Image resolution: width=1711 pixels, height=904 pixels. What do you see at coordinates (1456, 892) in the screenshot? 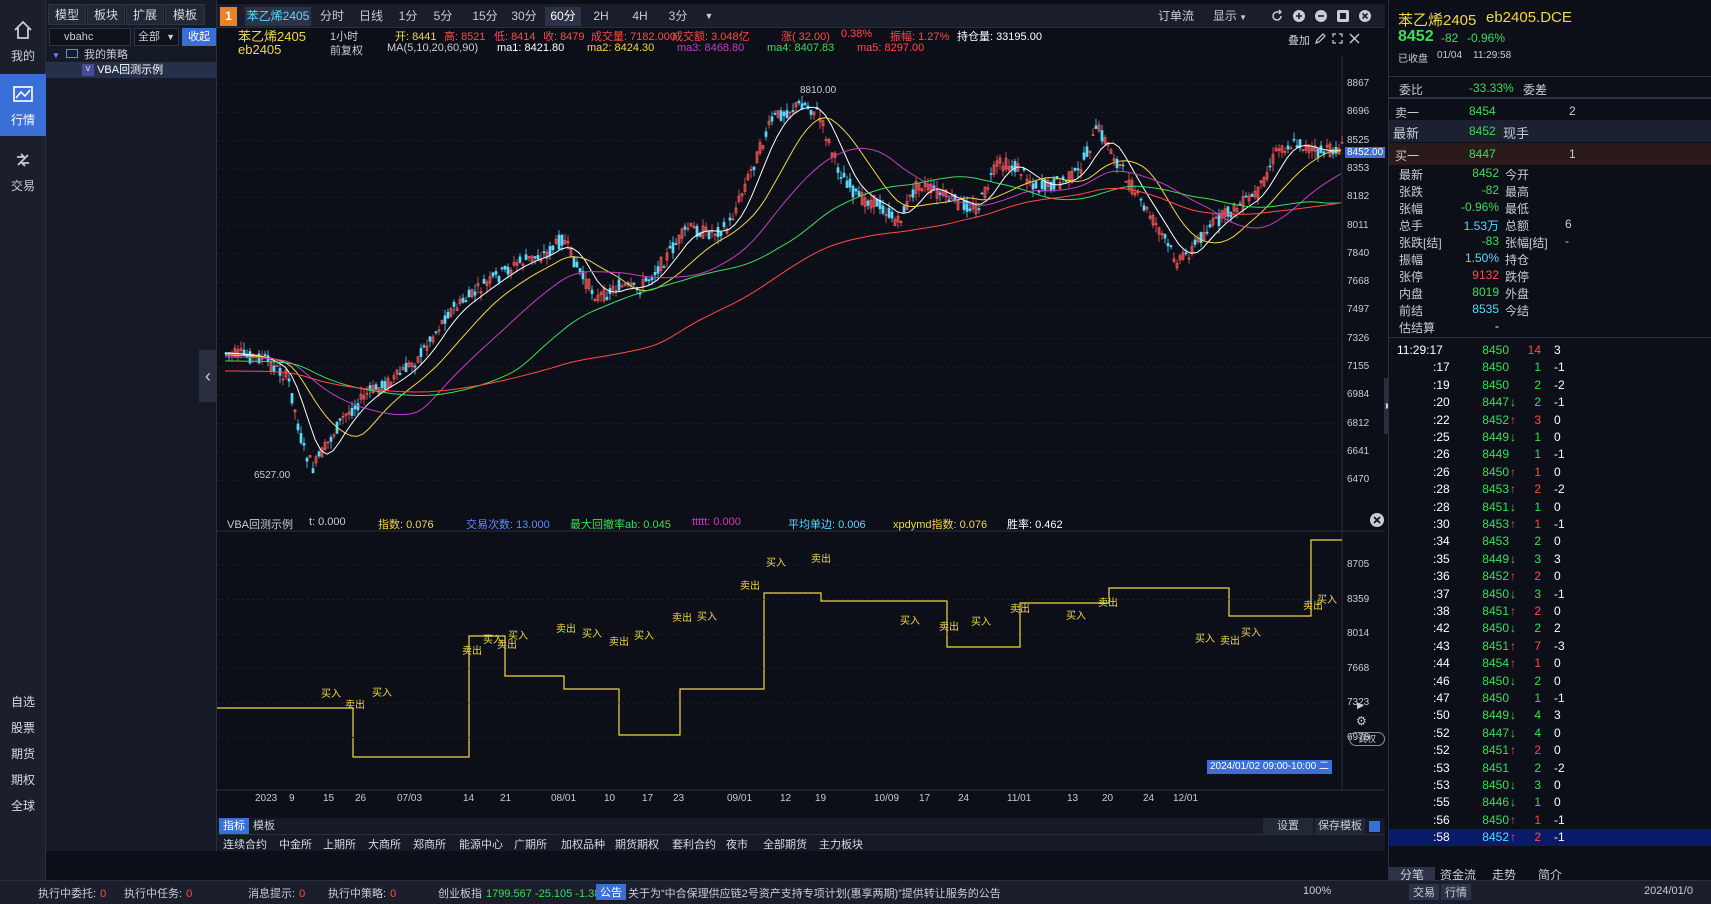
I see `status-tab: 行情` at bounding box center [1456, 892].